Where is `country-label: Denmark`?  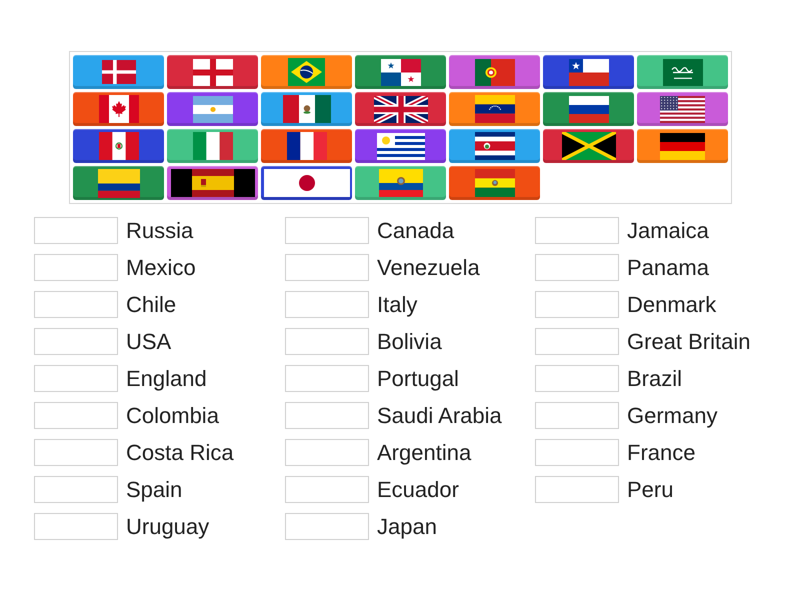
country-label: Denmark is located at coordinates (671, 304).